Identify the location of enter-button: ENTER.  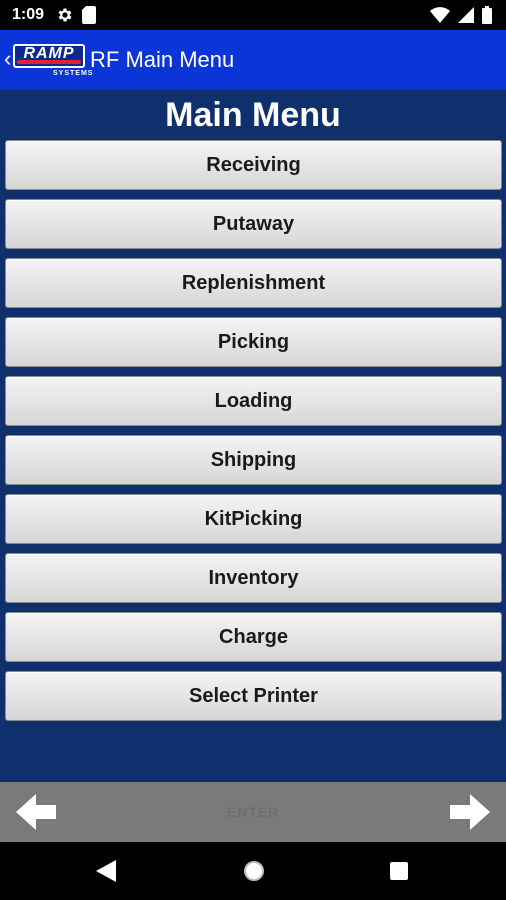
(253, 812).